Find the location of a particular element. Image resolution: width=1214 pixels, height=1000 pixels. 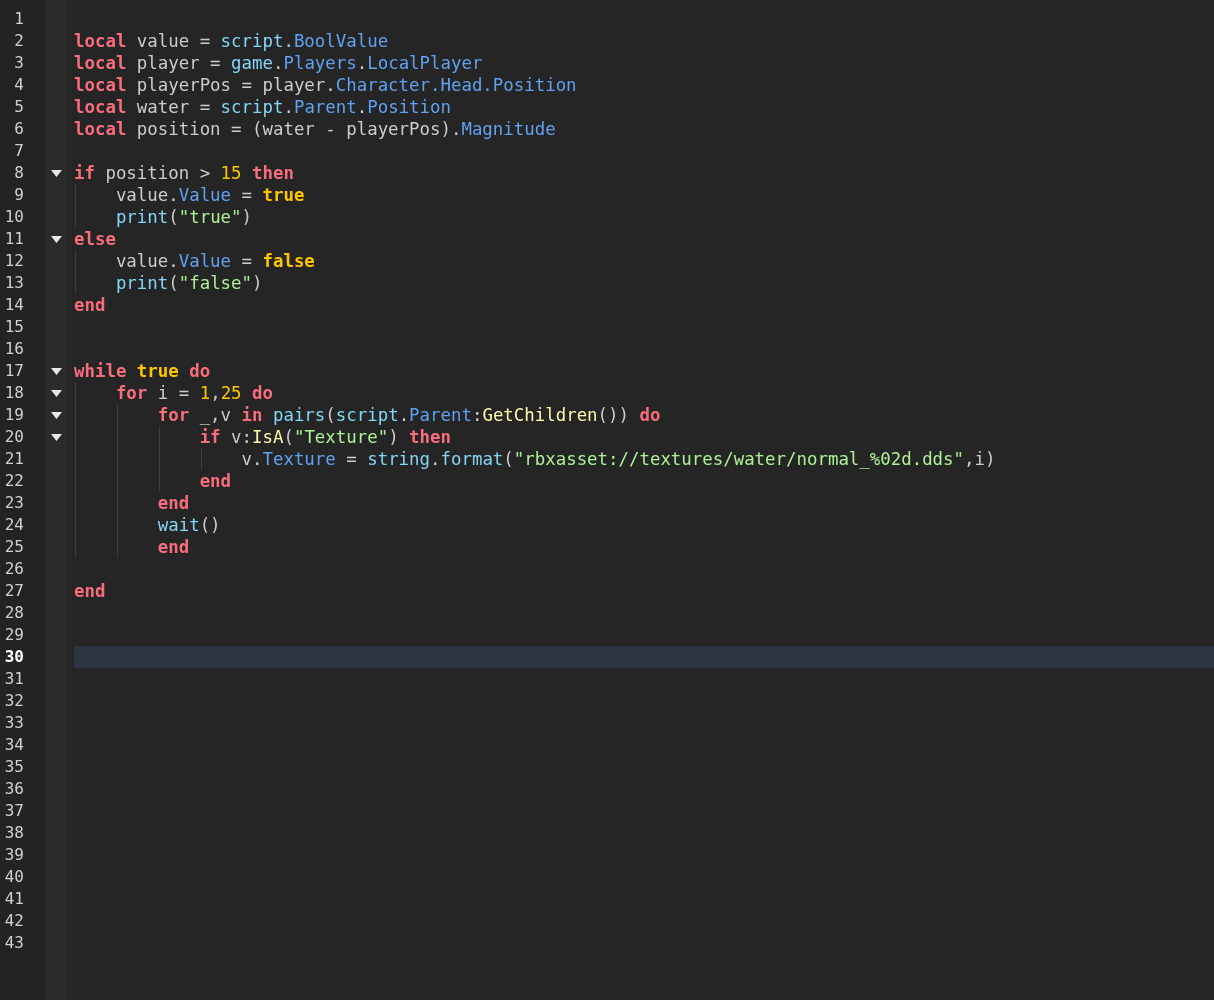

line-number: 41 is located at coordinates (14, 899).